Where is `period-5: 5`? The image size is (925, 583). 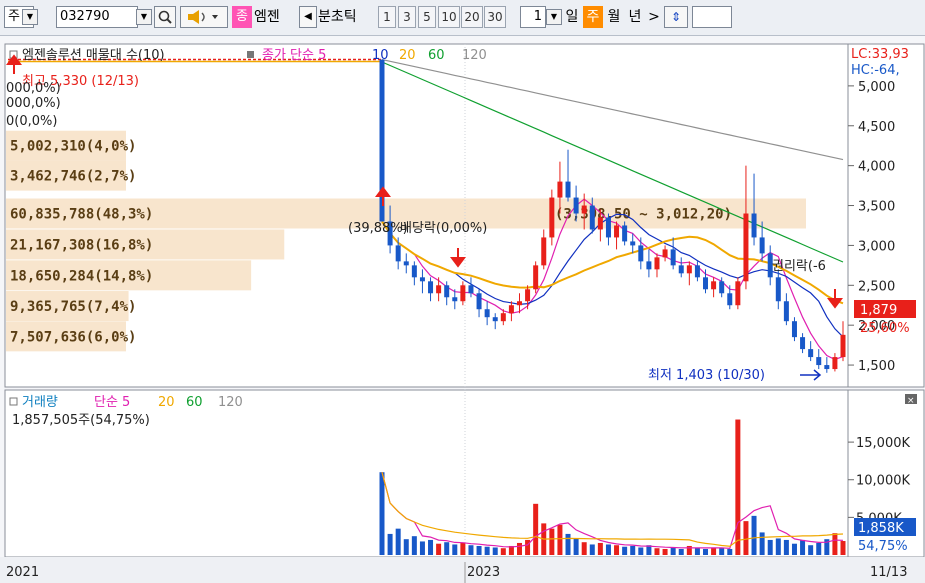
period-5: 5 is located at coordinates (427, 17).